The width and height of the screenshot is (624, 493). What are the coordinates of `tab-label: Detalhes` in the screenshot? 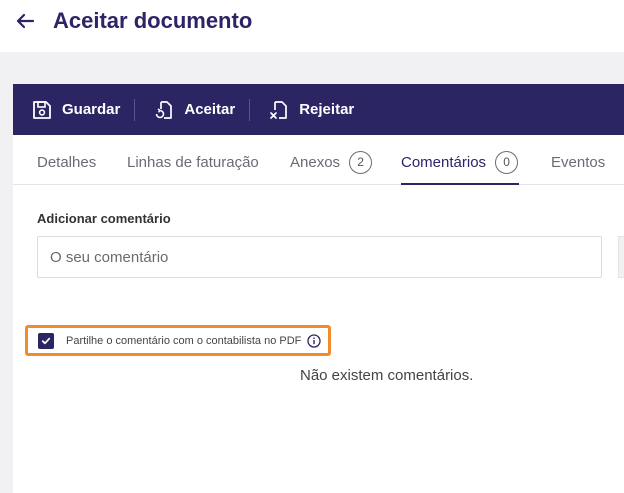 It's located at (67, 162).